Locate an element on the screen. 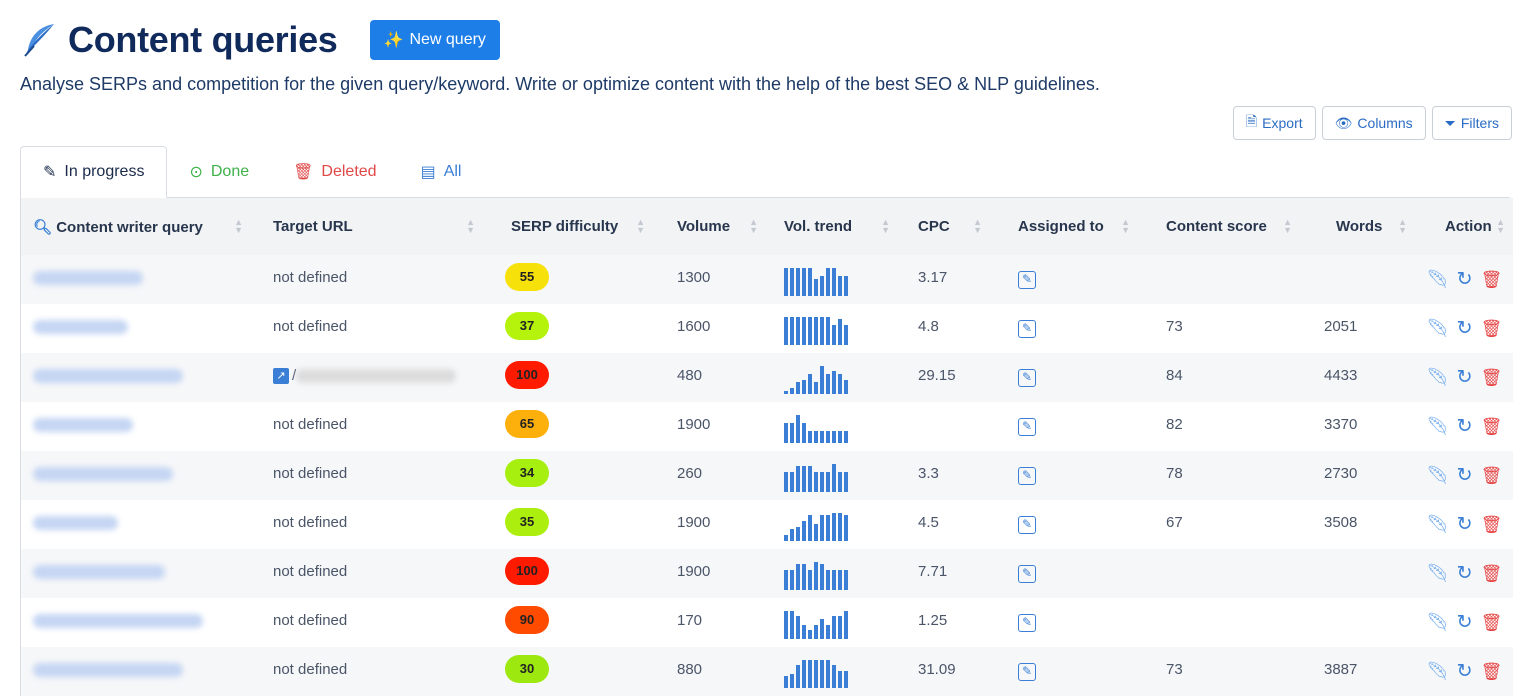 The image size is (1536, 696). col-header-words: Words ▲ ▼ is located at coordinates (1357, 226).